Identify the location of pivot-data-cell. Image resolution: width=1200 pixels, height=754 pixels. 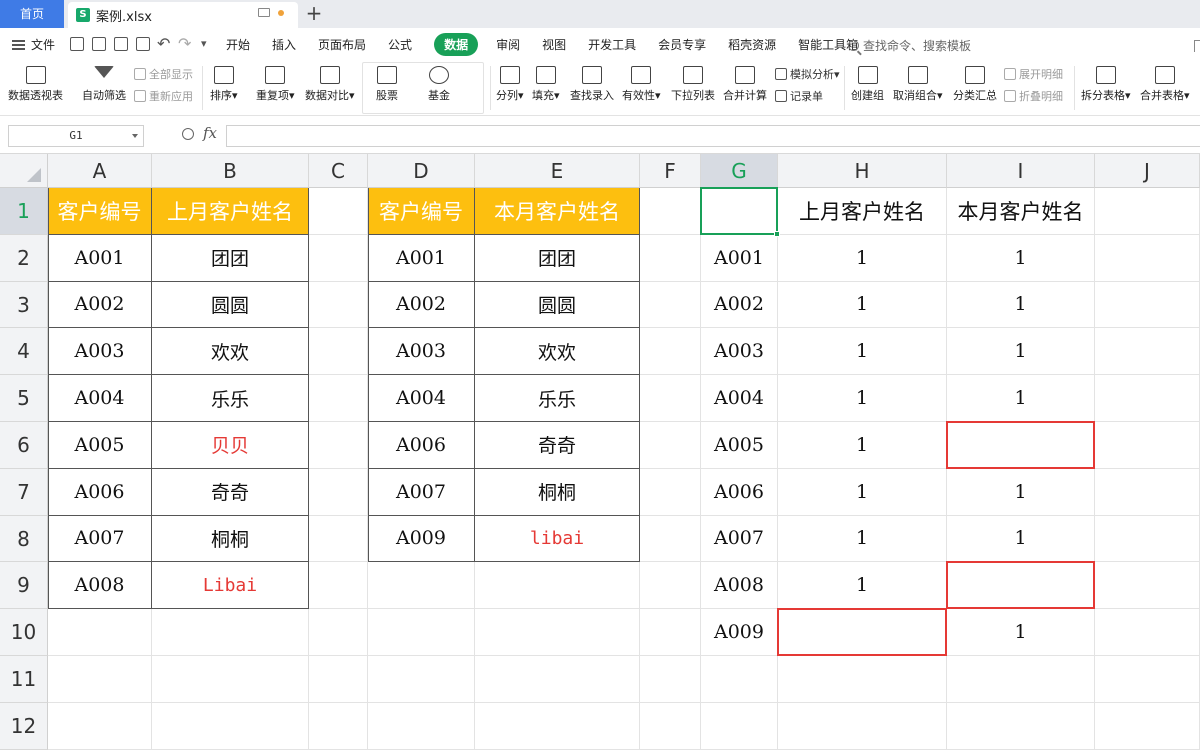
(1021, 445).